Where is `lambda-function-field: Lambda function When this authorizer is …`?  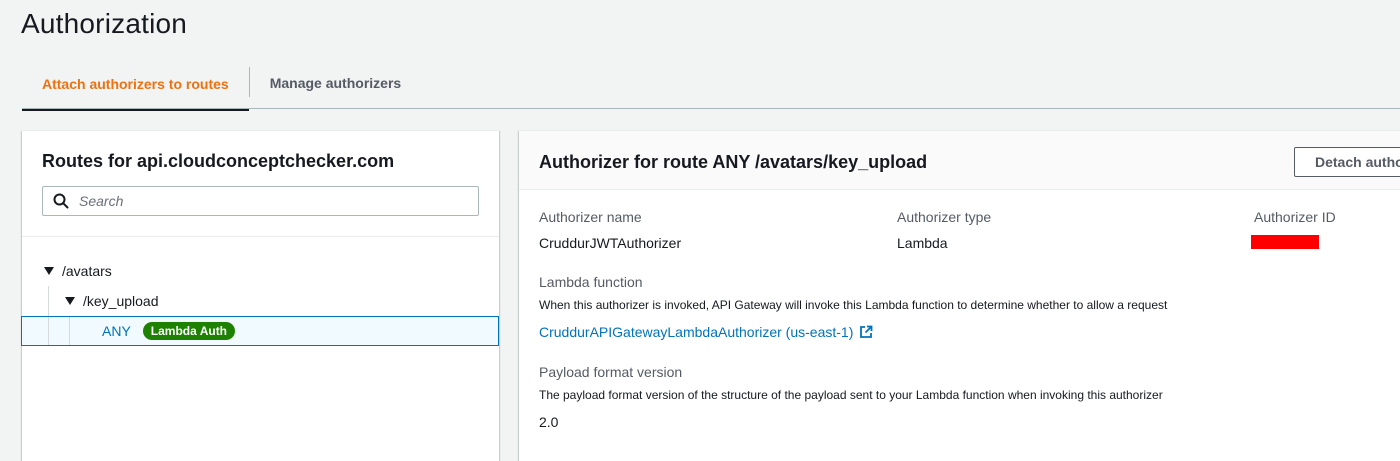 lambda-function-field: Lambda function When this authorizer is … is located at coordinates (853, 307).